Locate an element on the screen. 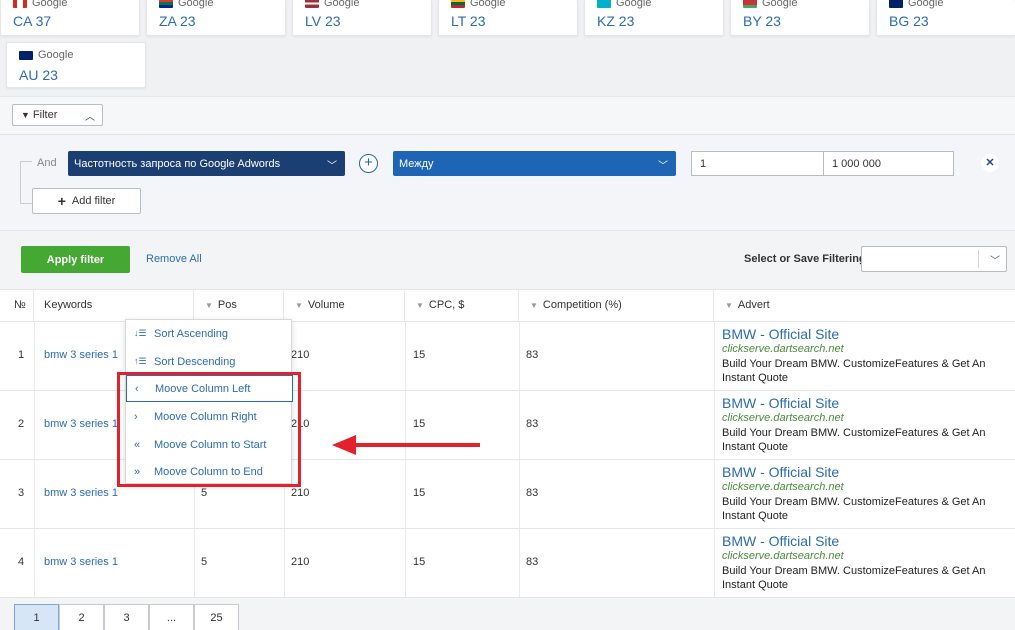 The height and width of the screenshot is (630, 1015). region-card: Google CA 37 is located at coordinates (70, 18).